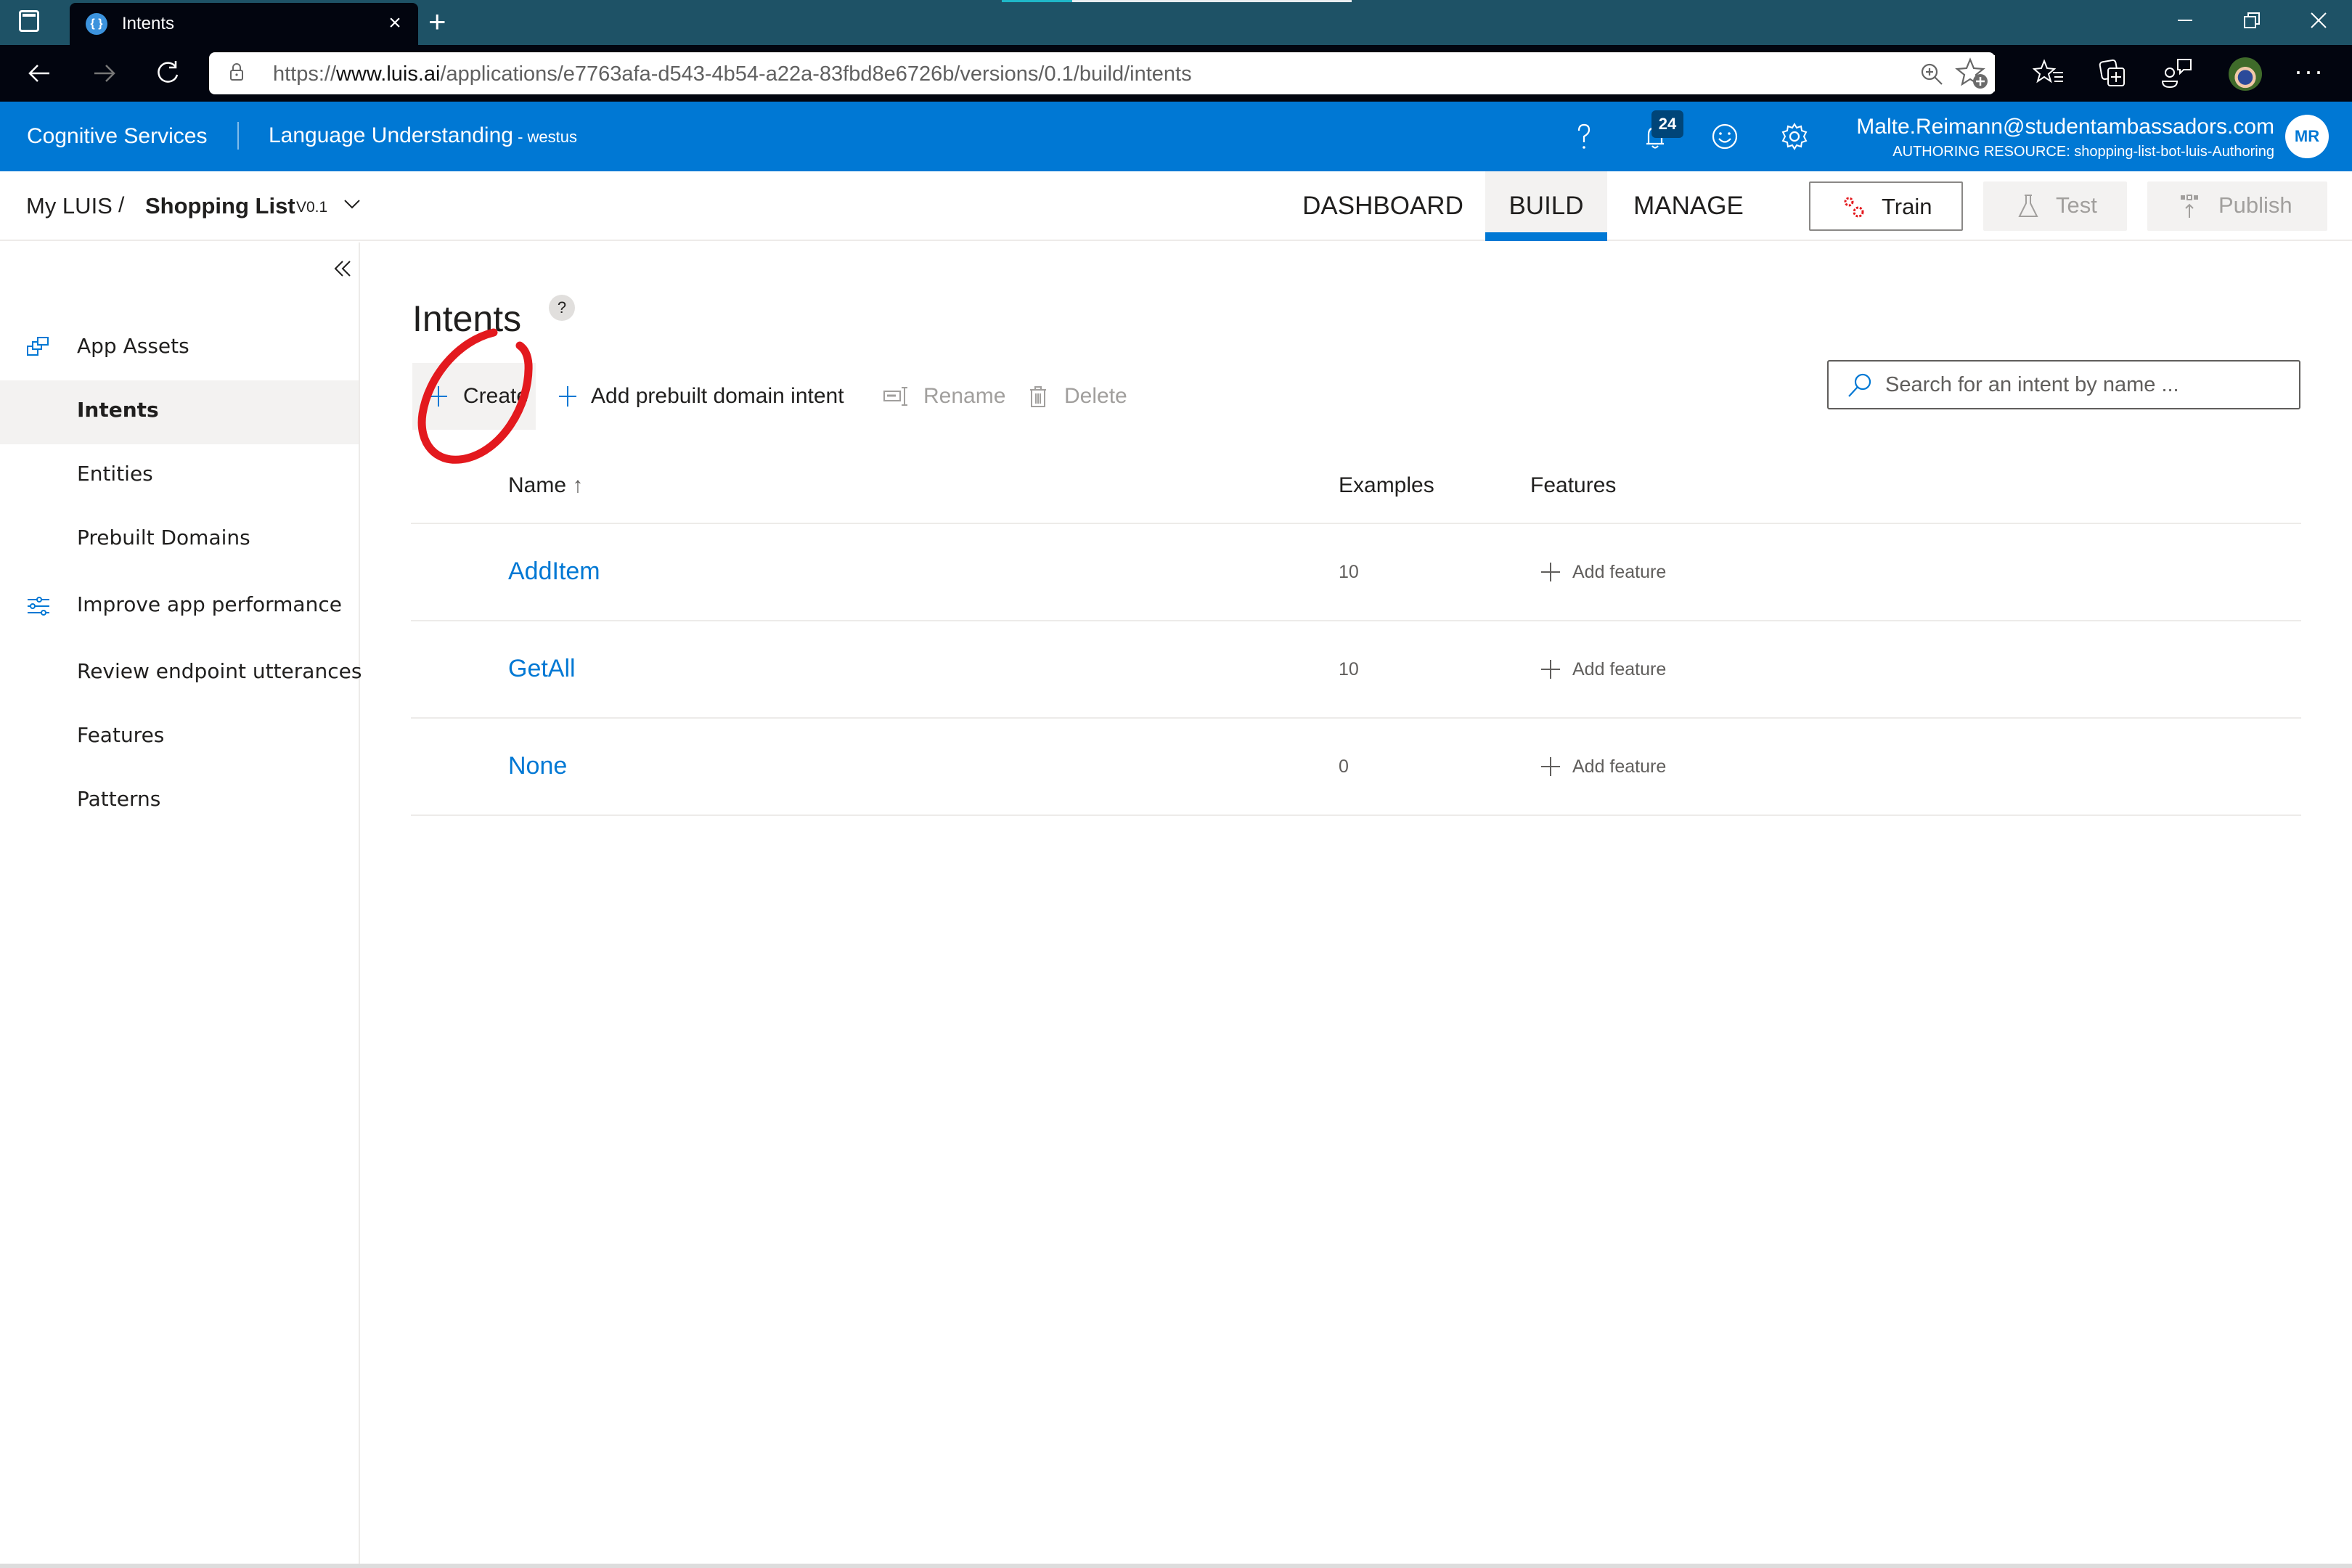  I want to click on breadcrumb-app-name: Shopping List, so click(220, 206).